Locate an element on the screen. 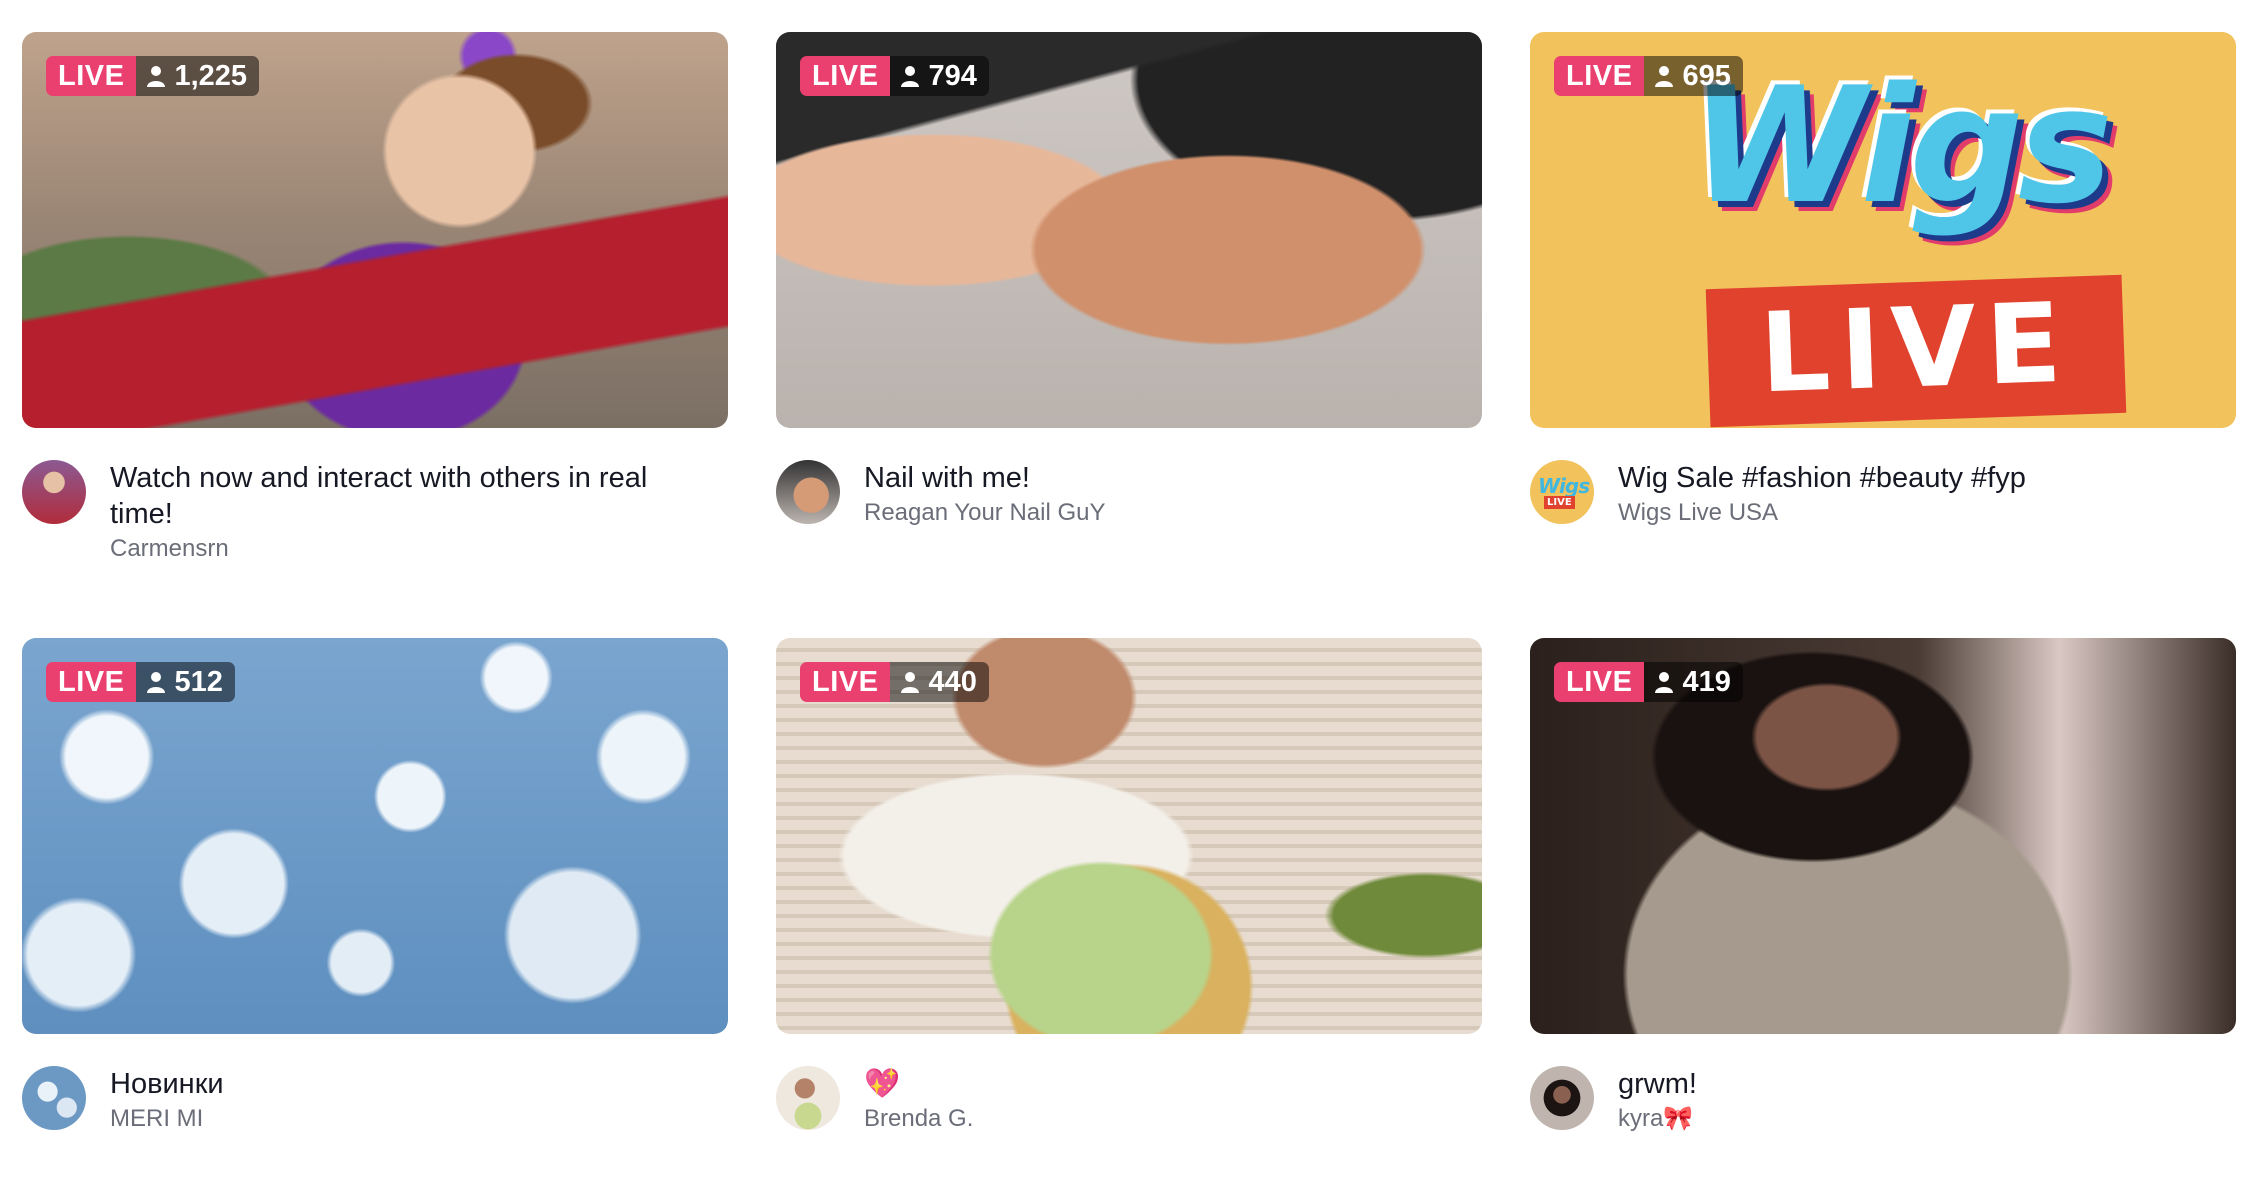  stream-title: Новинки is located at coordinates (410, 1084).